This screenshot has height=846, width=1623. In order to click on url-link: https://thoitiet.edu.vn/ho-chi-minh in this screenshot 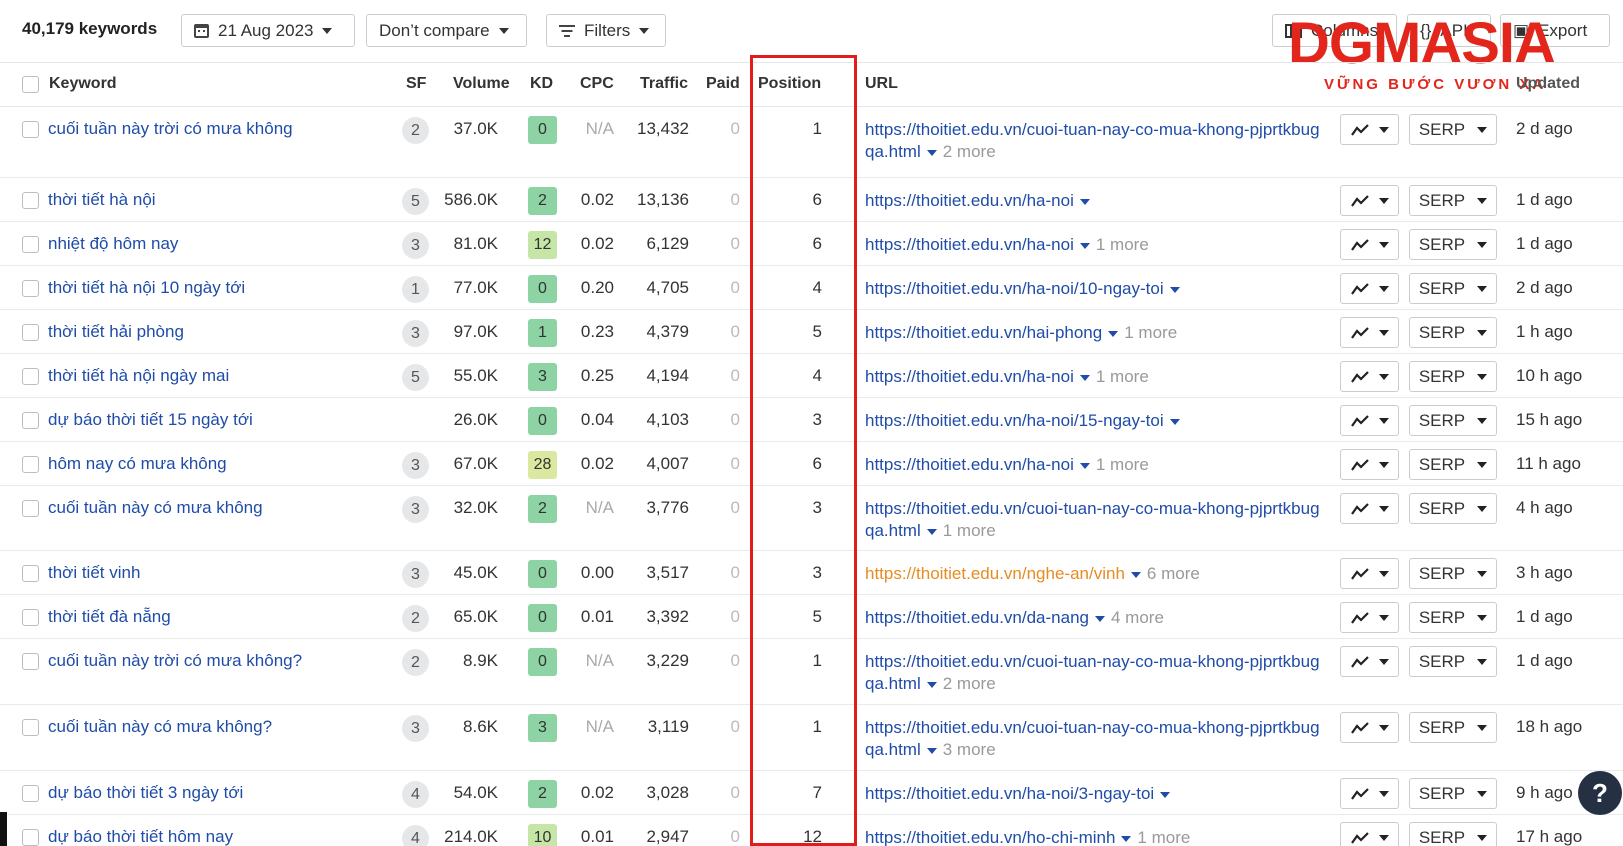, I will do `click(990, 837)`.